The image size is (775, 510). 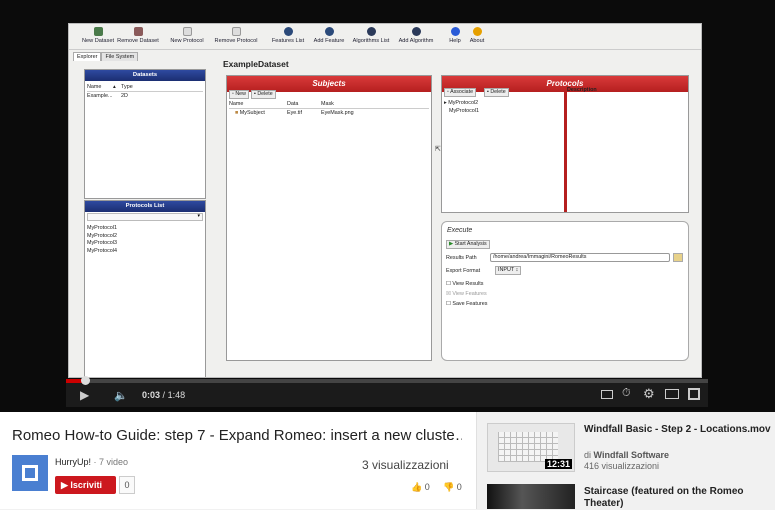 I want to click on dataset-remove-icon, so click(x=138, y=31).